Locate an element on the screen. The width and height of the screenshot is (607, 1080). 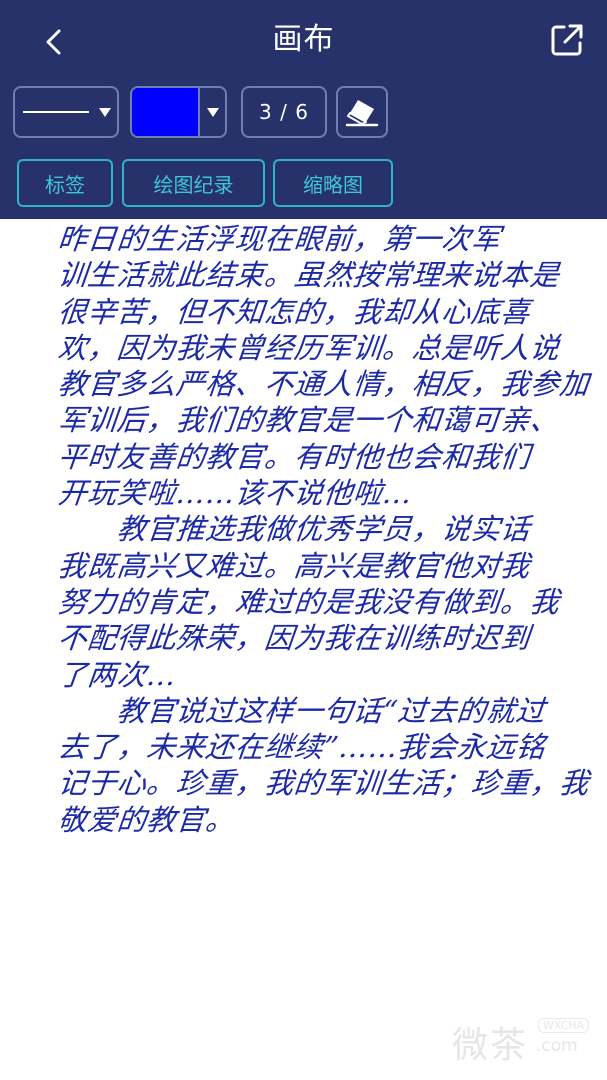
handwritten-line: 教官推选我做优秀学员，说实话 is located at coordinates (294, 529).